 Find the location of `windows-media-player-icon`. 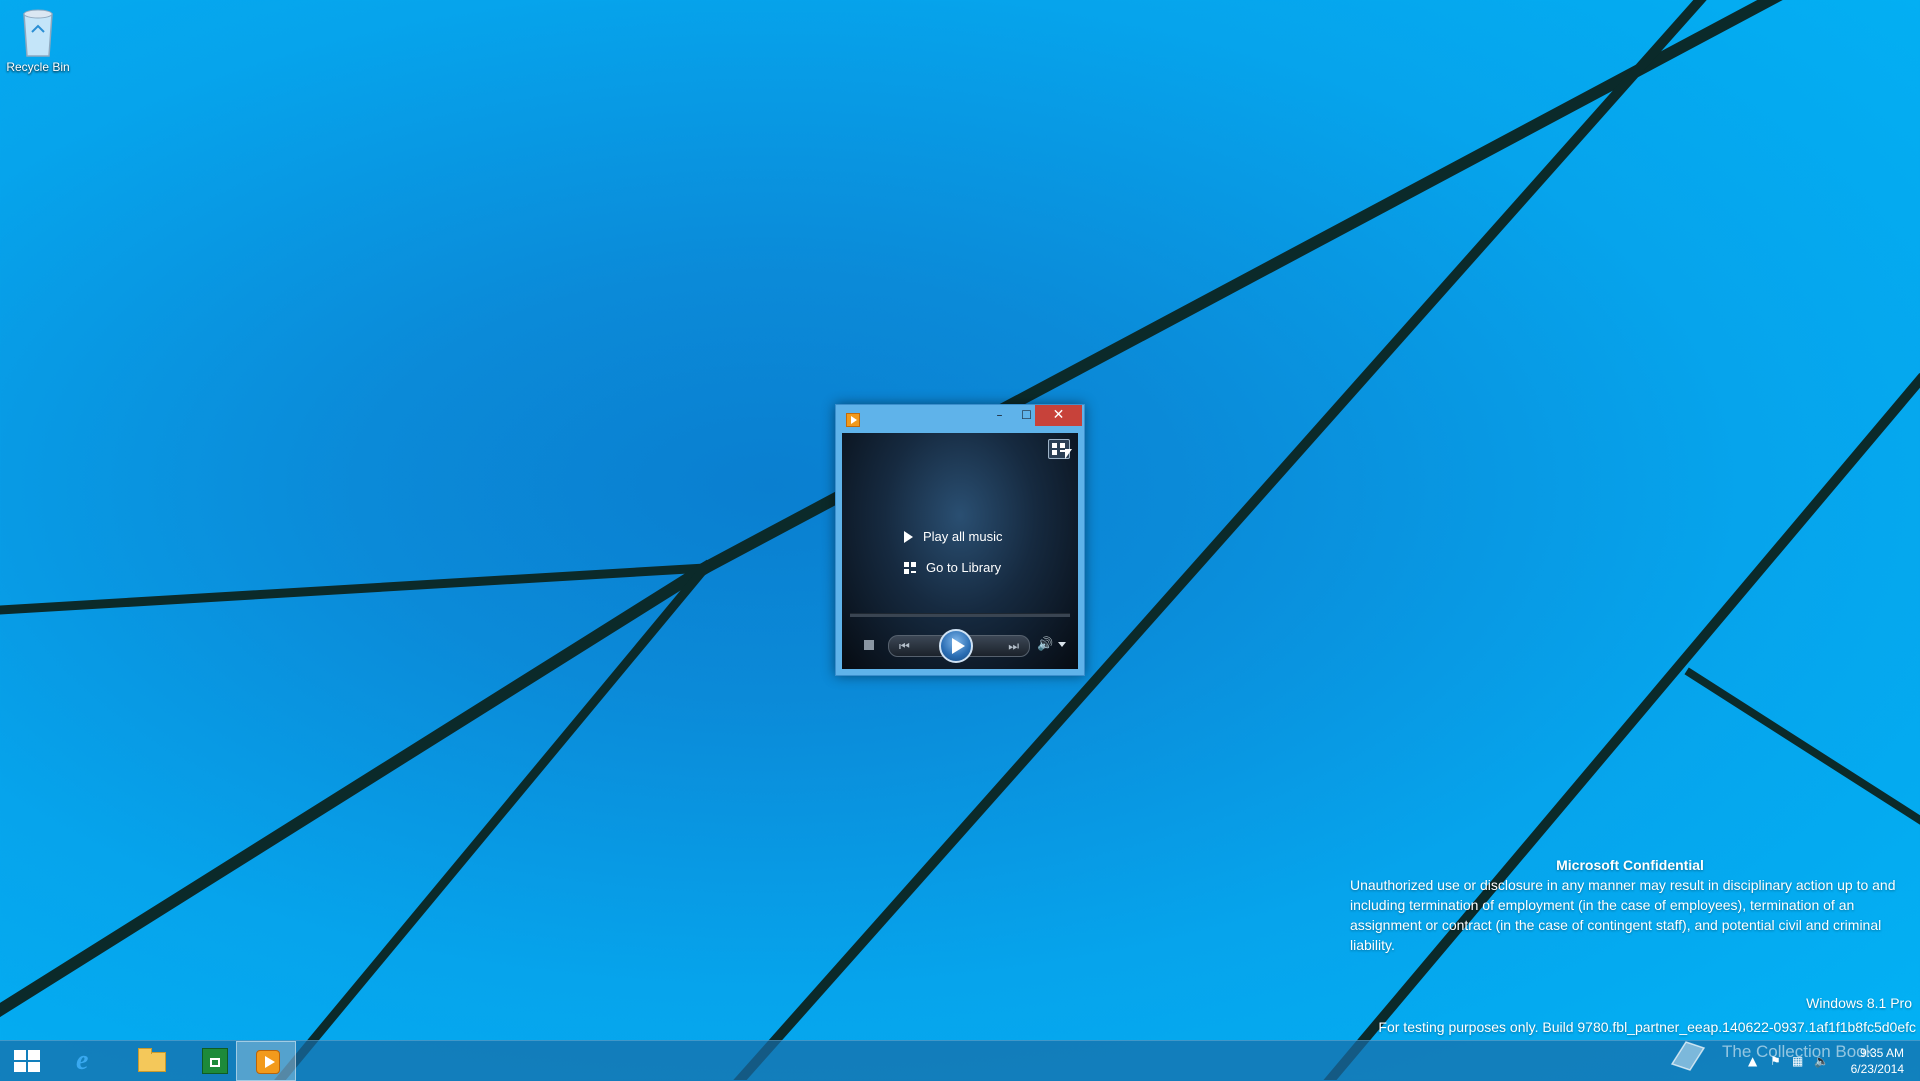

windows-media-player-icon is located at coordinates (268, 1062).